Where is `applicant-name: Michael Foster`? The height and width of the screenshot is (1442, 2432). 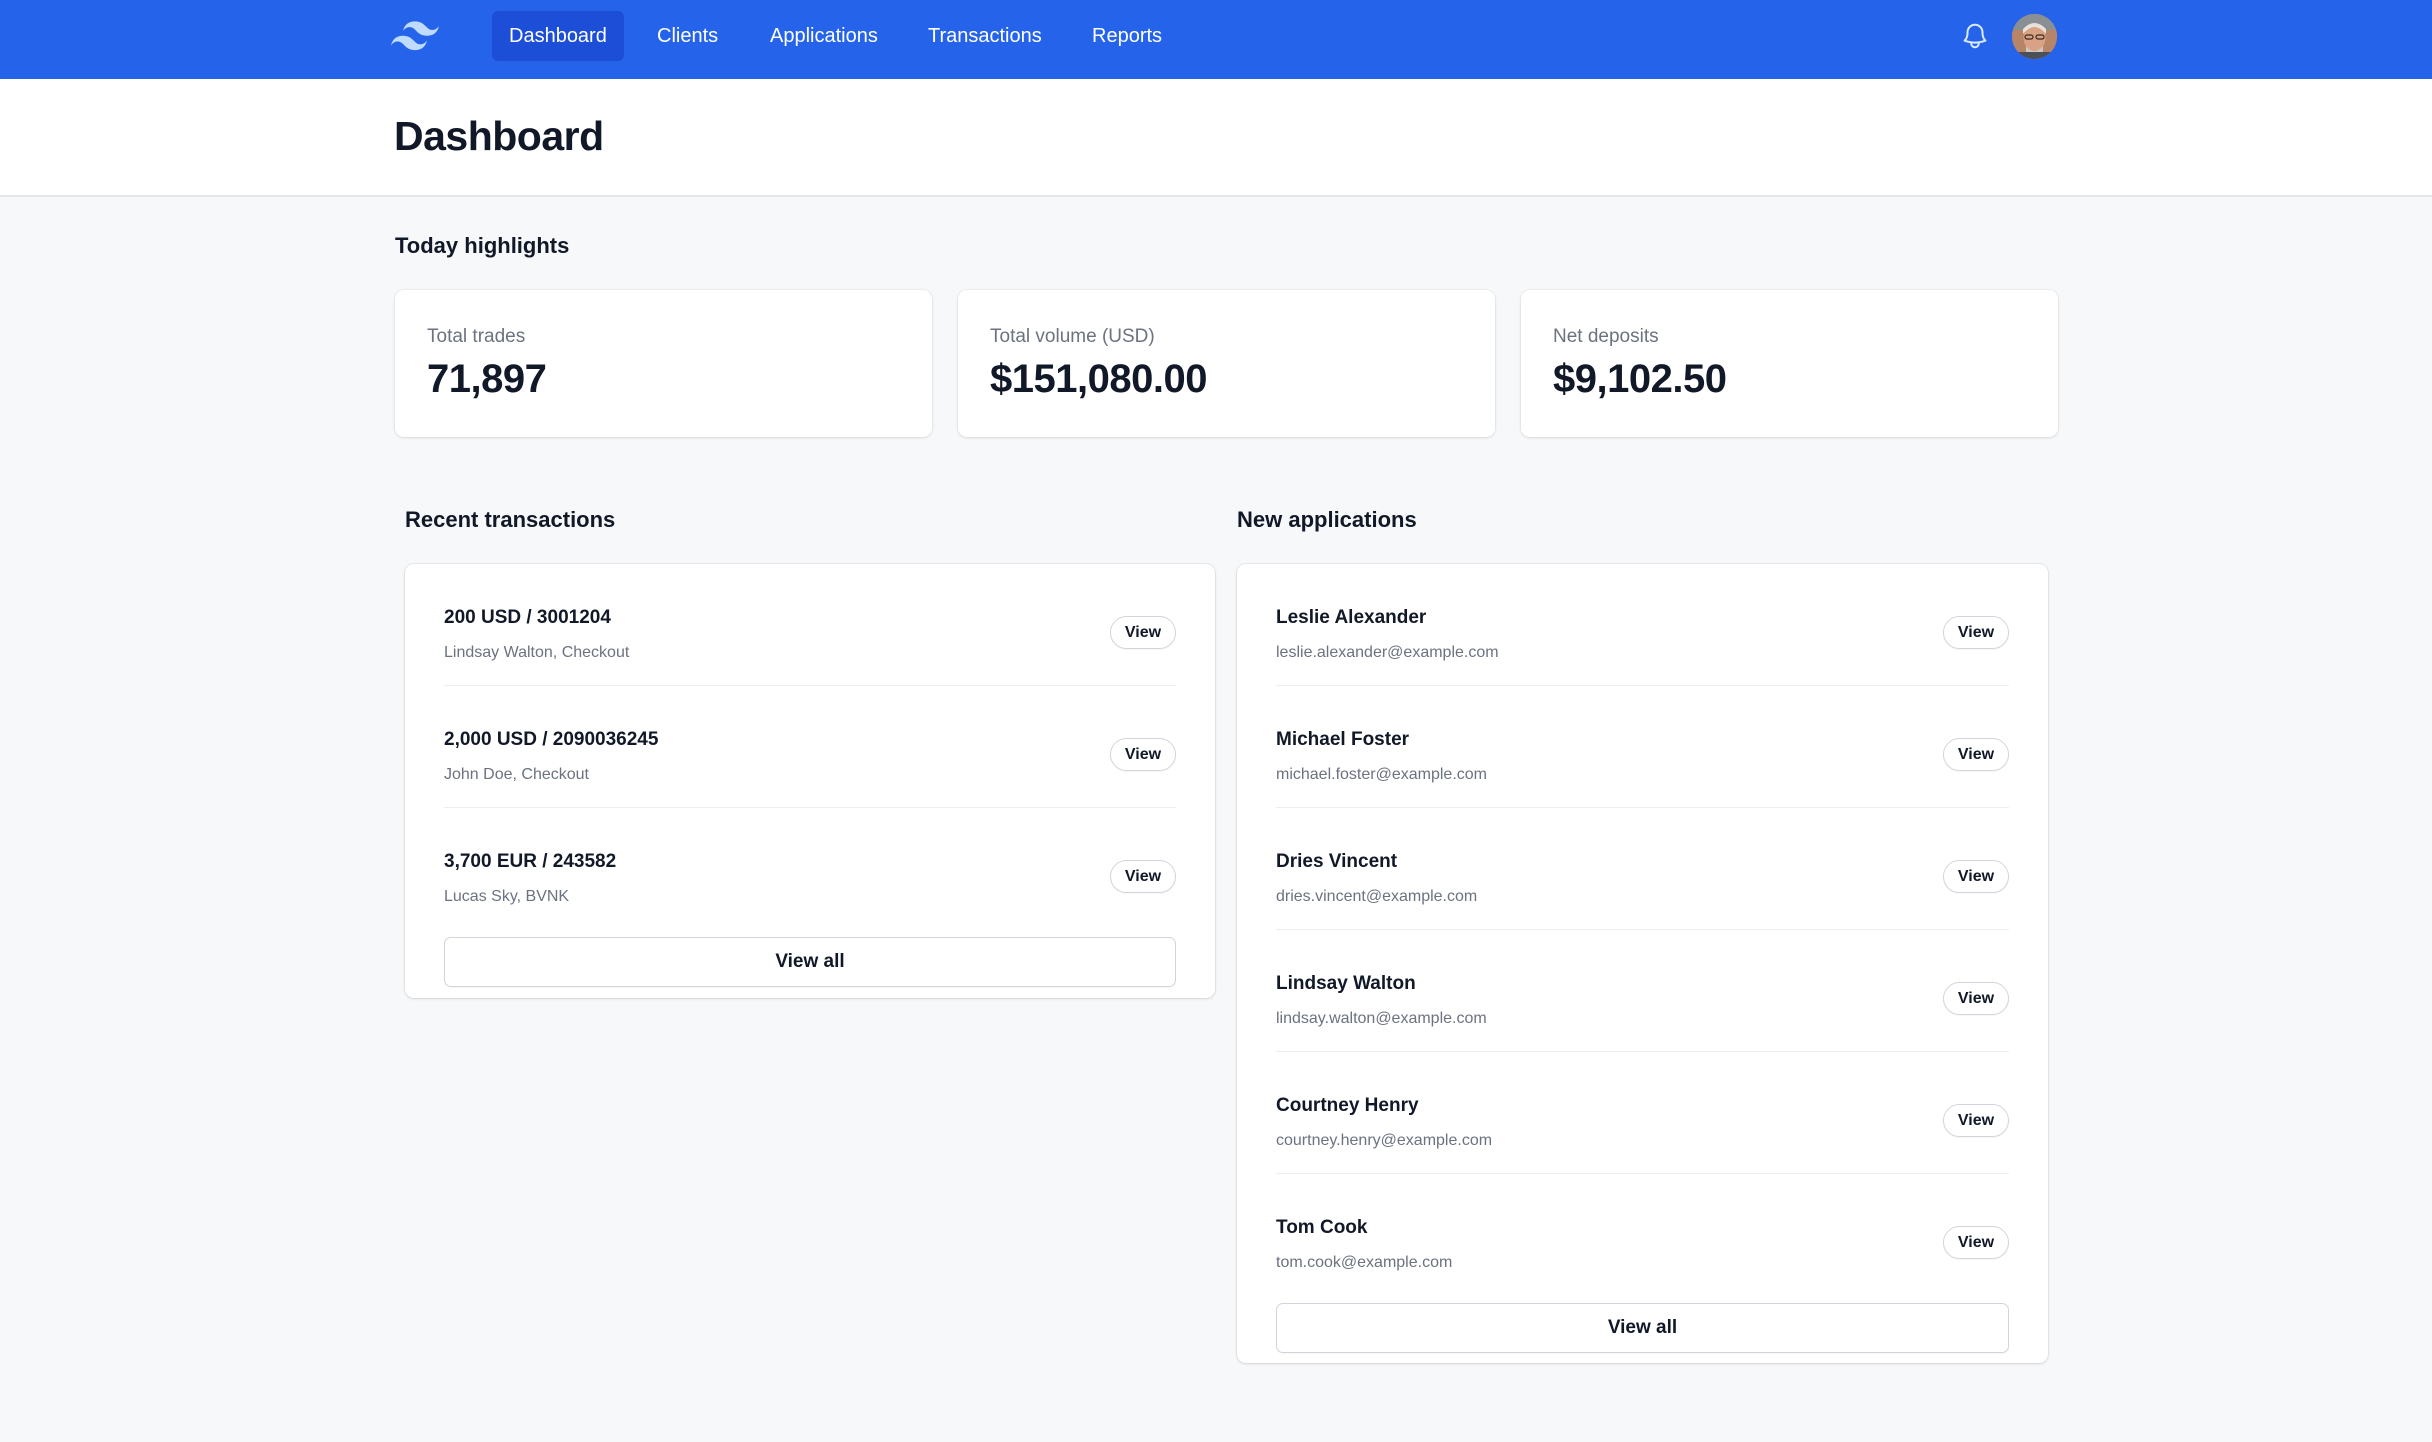
applicant-name: Michael Foster is located at coordinates (1342, 740).